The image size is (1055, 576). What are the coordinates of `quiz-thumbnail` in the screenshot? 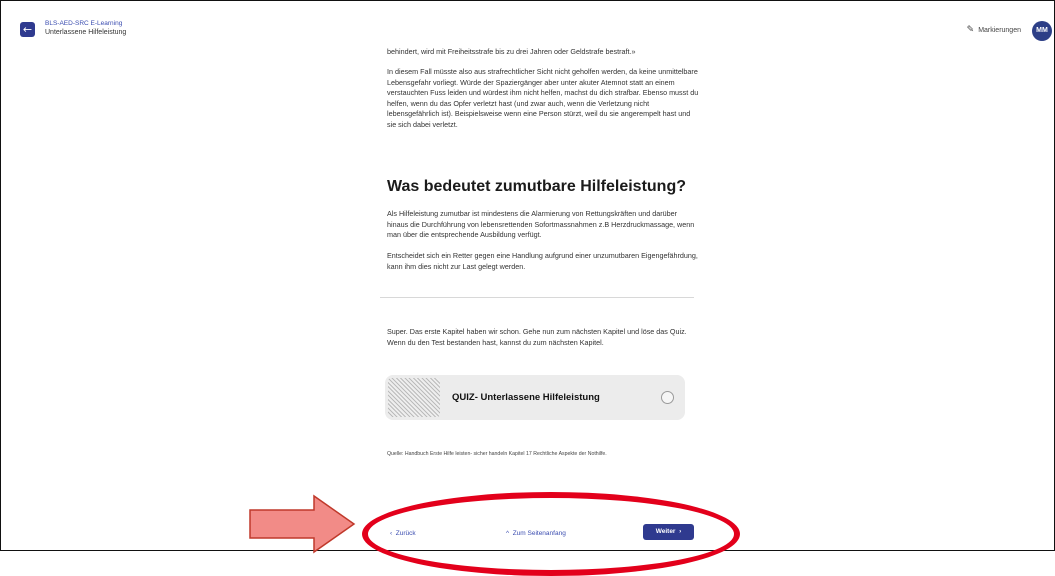 It's located at (414, 397).